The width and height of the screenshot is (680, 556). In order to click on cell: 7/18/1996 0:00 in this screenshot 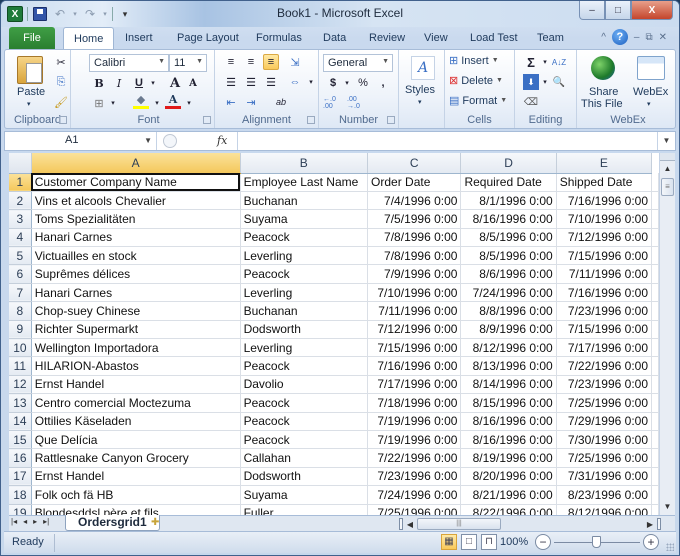, I will do `click(414, 403)`.